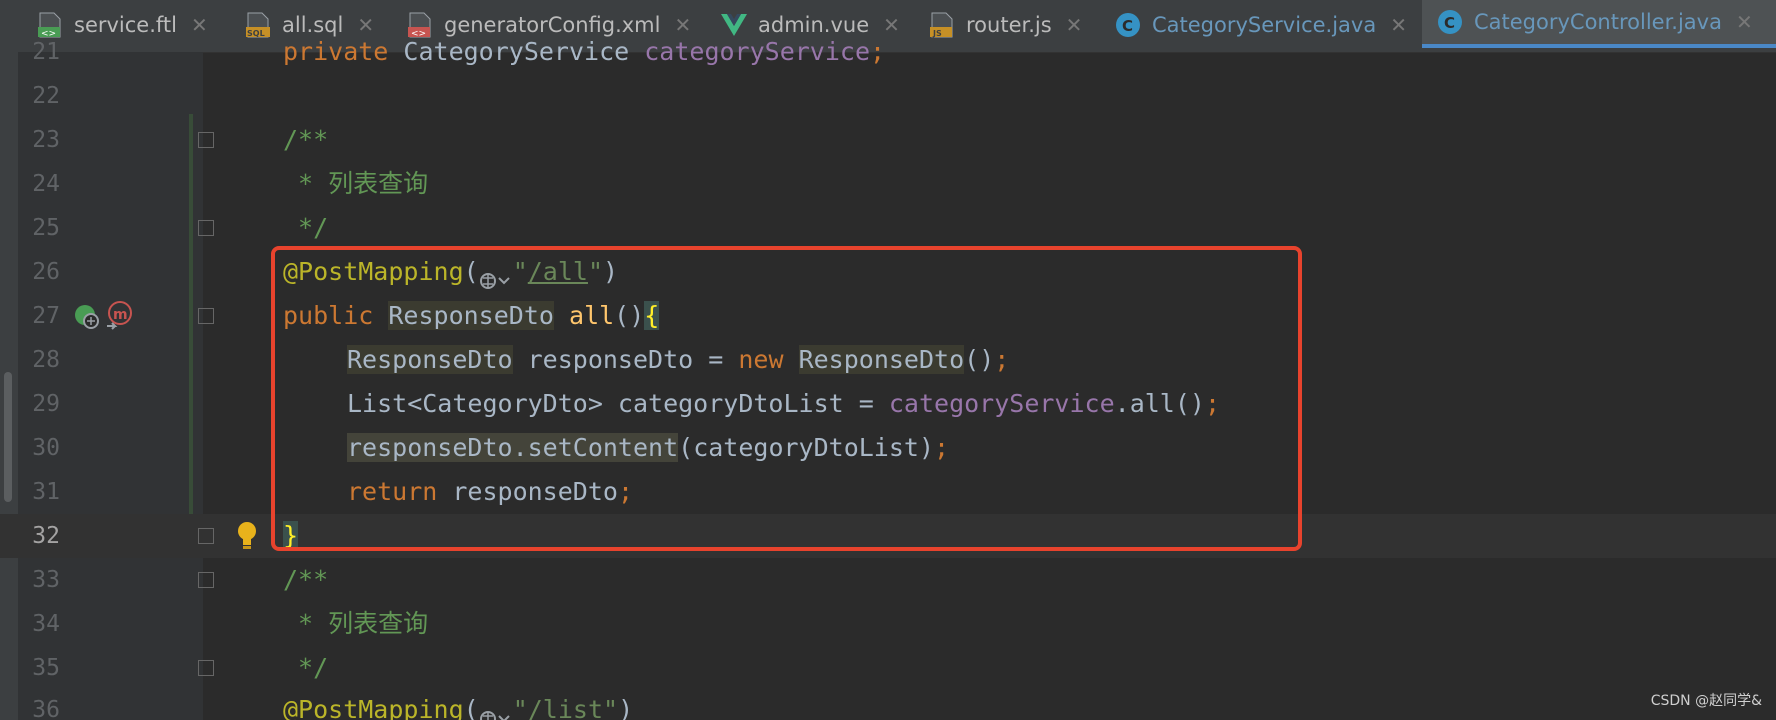 Image resolution: width=1776 pixels, height=720 pixels. What do you see at coordinates (46, 404) in the screenshot?
I see `line-number: 29` at bounding box center [46, 404].